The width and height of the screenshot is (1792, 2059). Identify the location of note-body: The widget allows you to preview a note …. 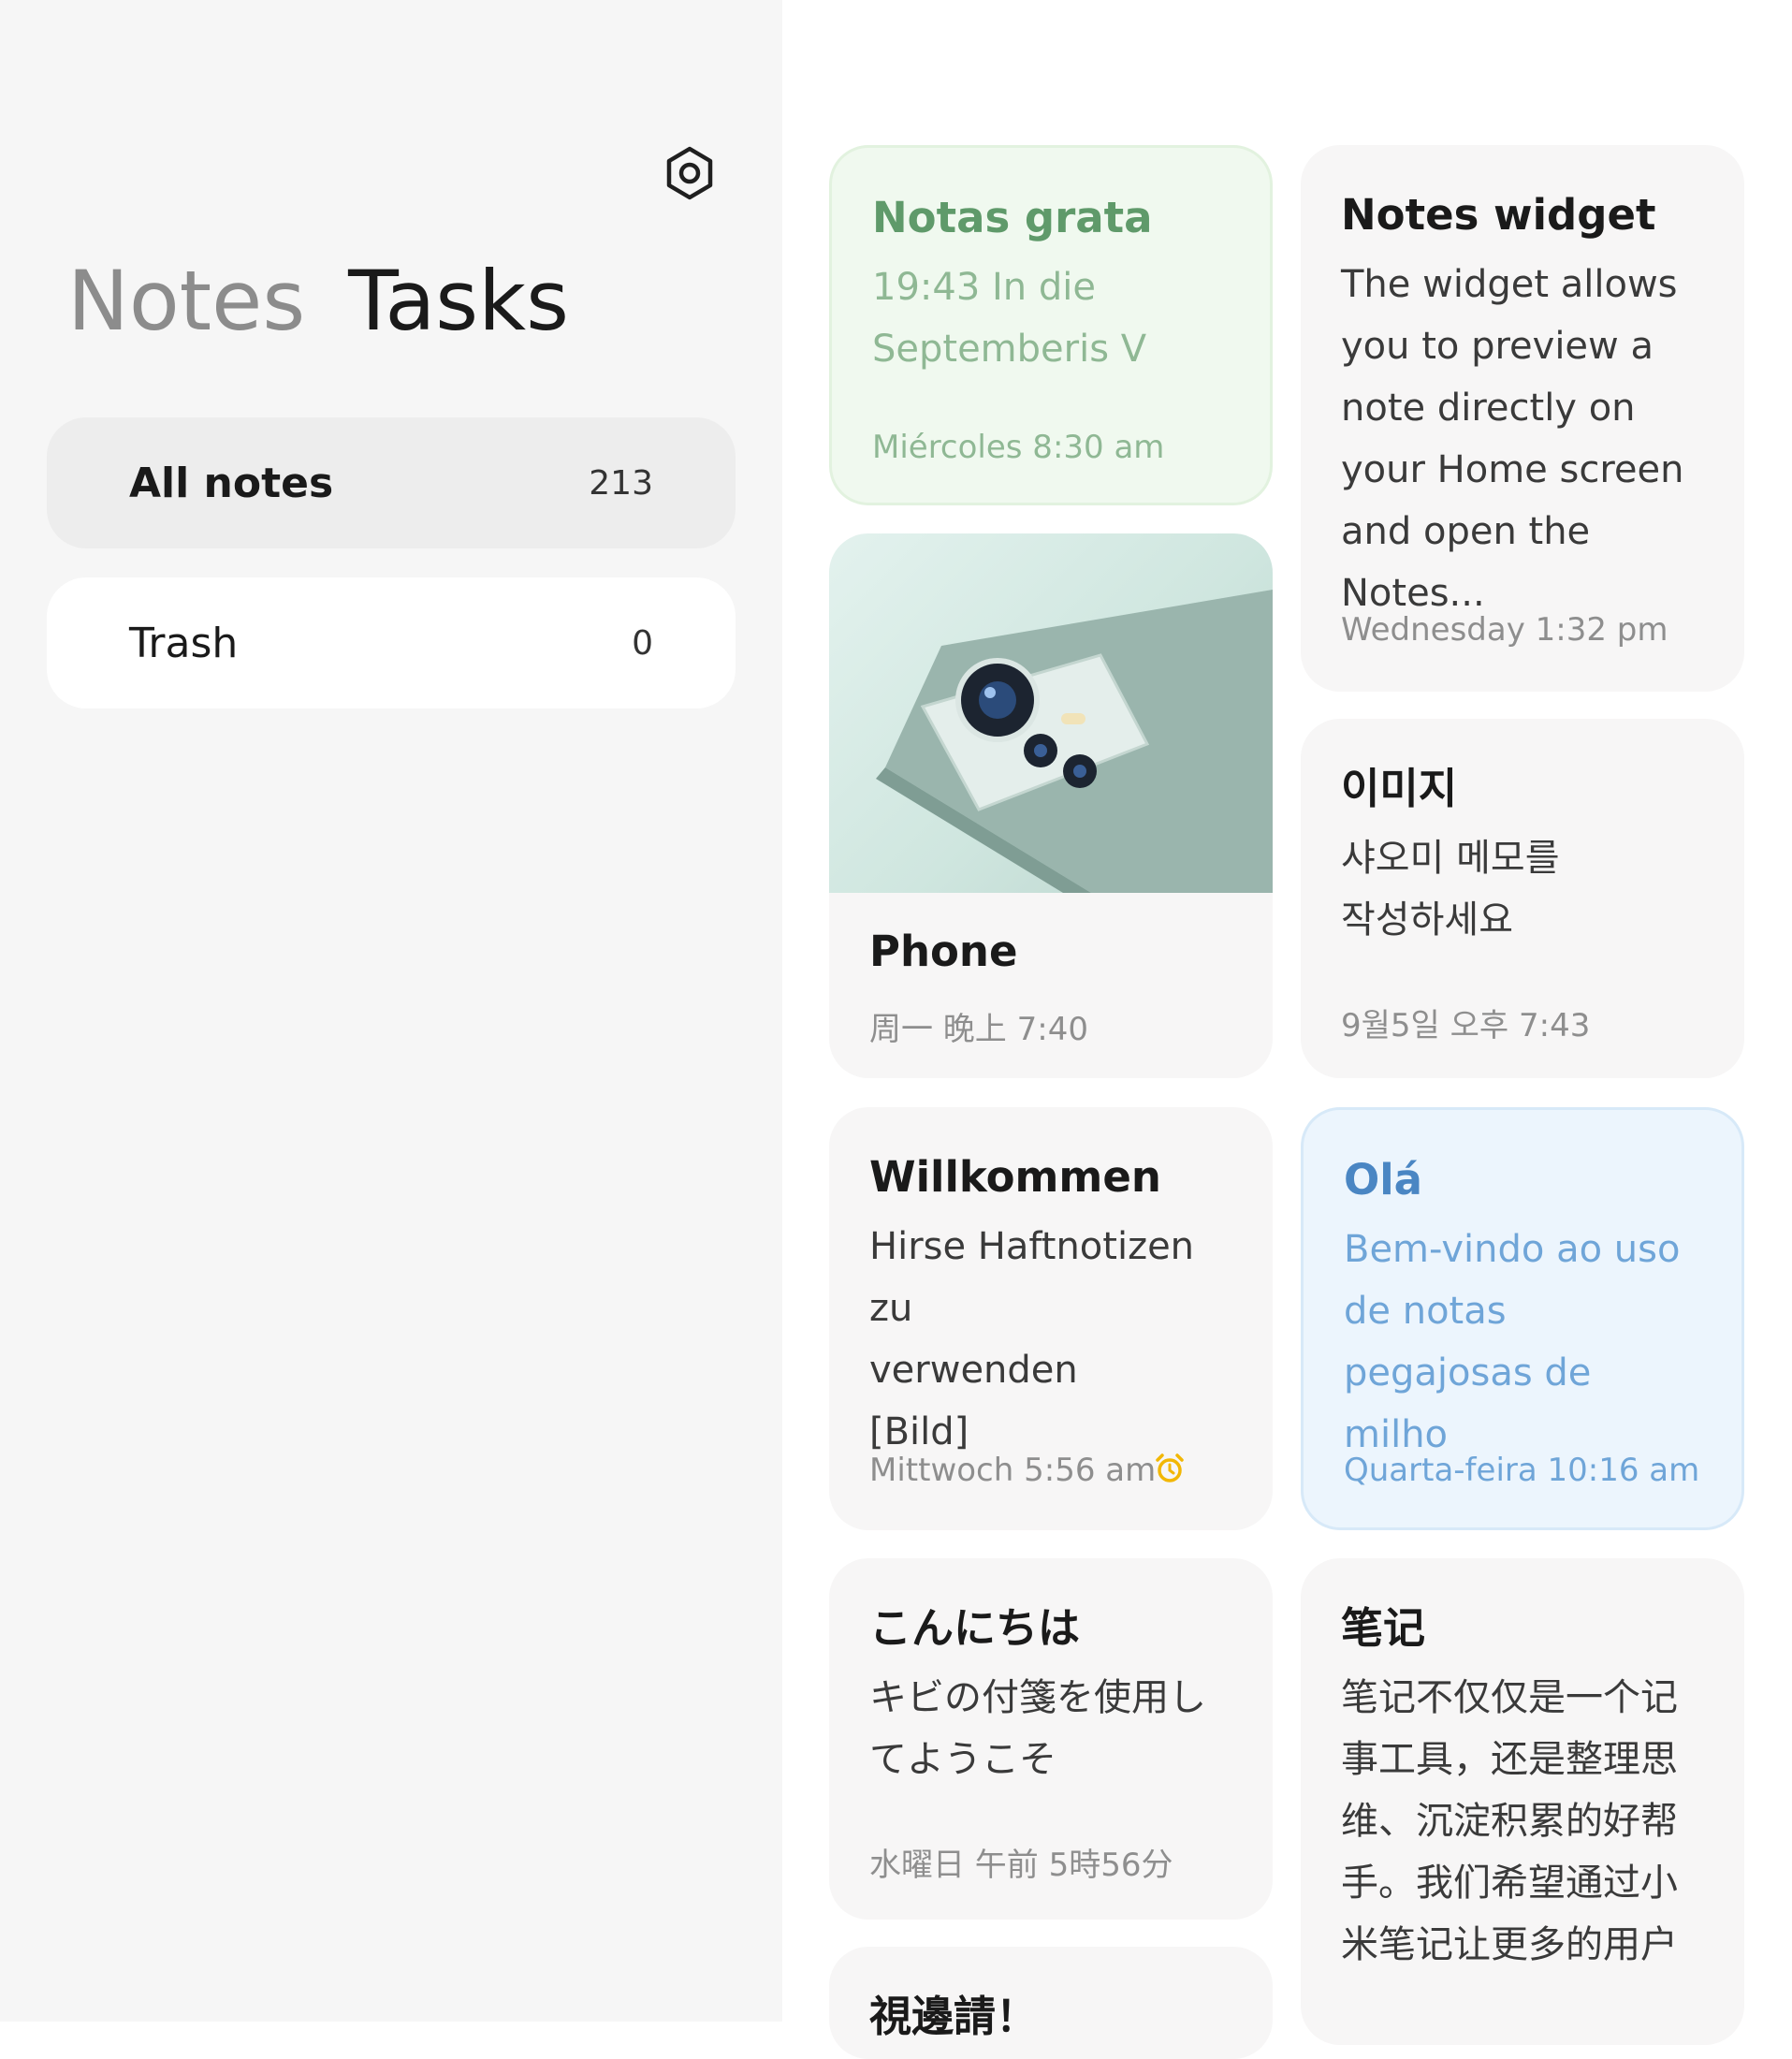
(1512, 439).